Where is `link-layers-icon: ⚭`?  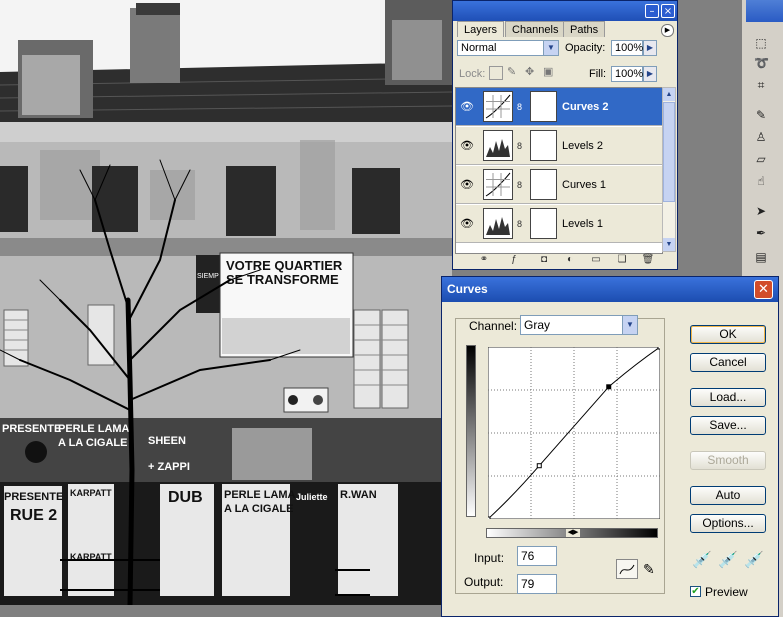 link-layers-icon: ⚭ is located at coordinates (484, 260).